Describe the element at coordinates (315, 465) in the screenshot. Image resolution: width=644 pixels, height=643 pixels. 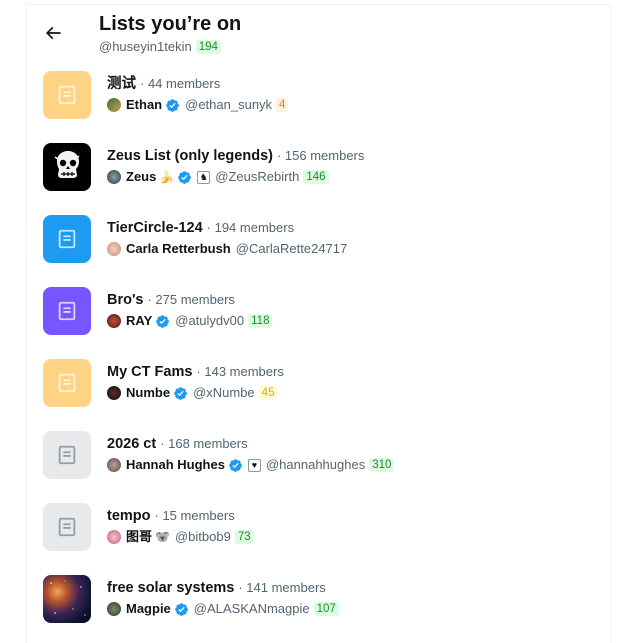
I see `owner-handle: @hannahhughes` at that location.